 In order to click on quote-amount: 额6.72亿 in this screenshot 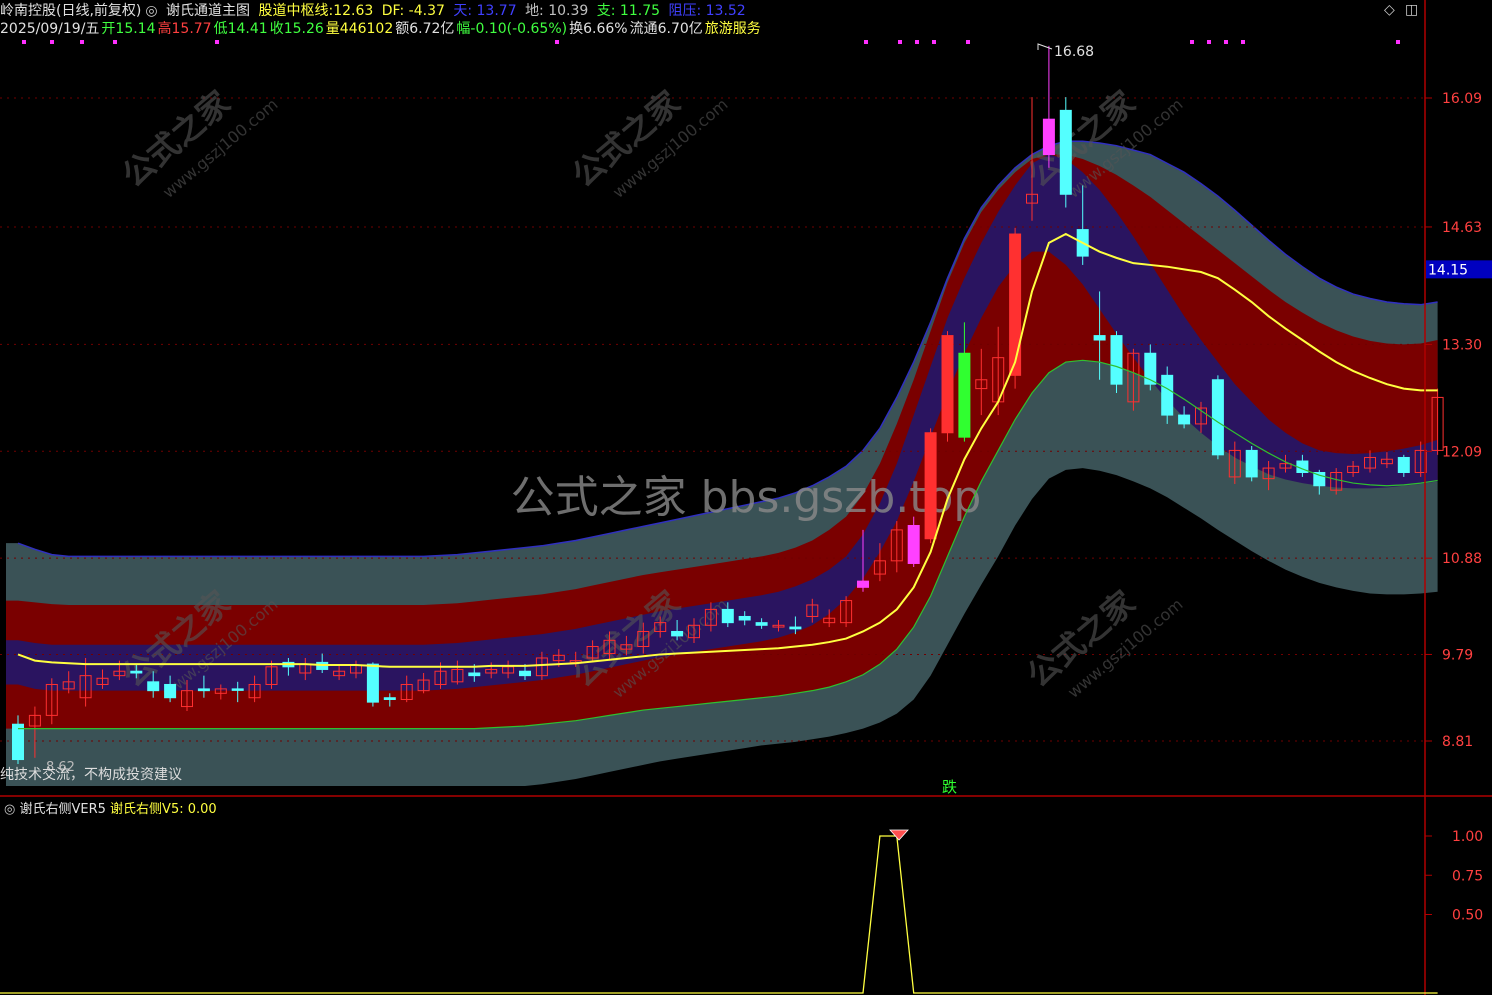, I will do `click(425, 29)`.